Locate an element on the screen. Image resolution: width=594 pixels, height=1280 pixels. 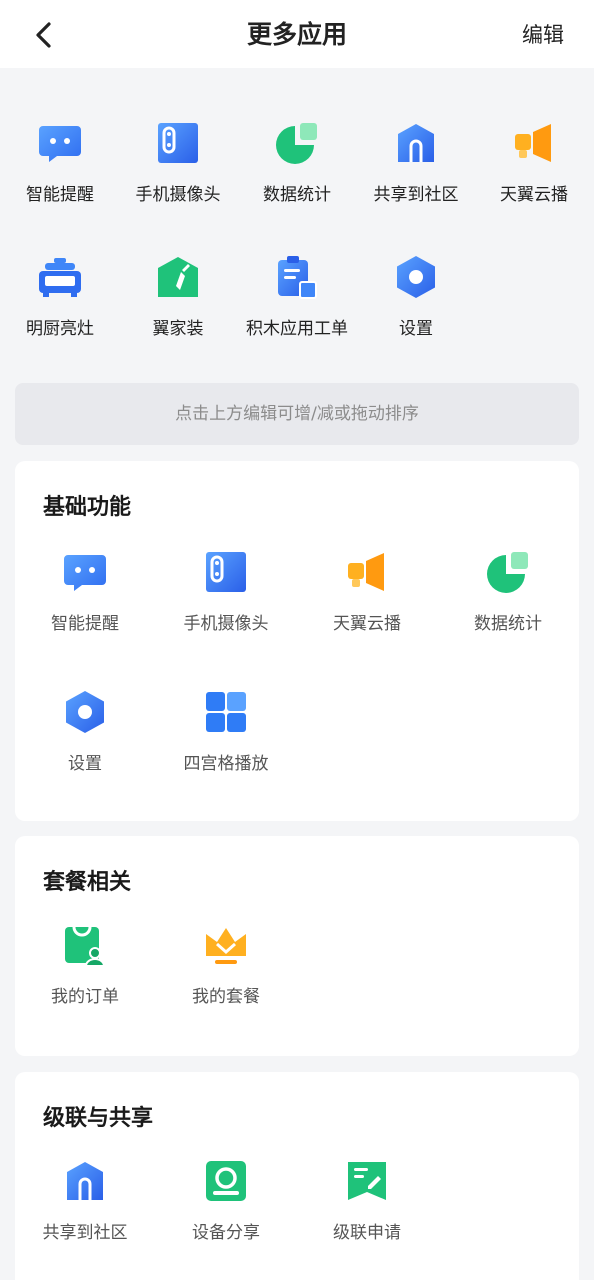
pinned-item-cloud-broadcast: 天翼云播 is located at coordinates (534, 162).